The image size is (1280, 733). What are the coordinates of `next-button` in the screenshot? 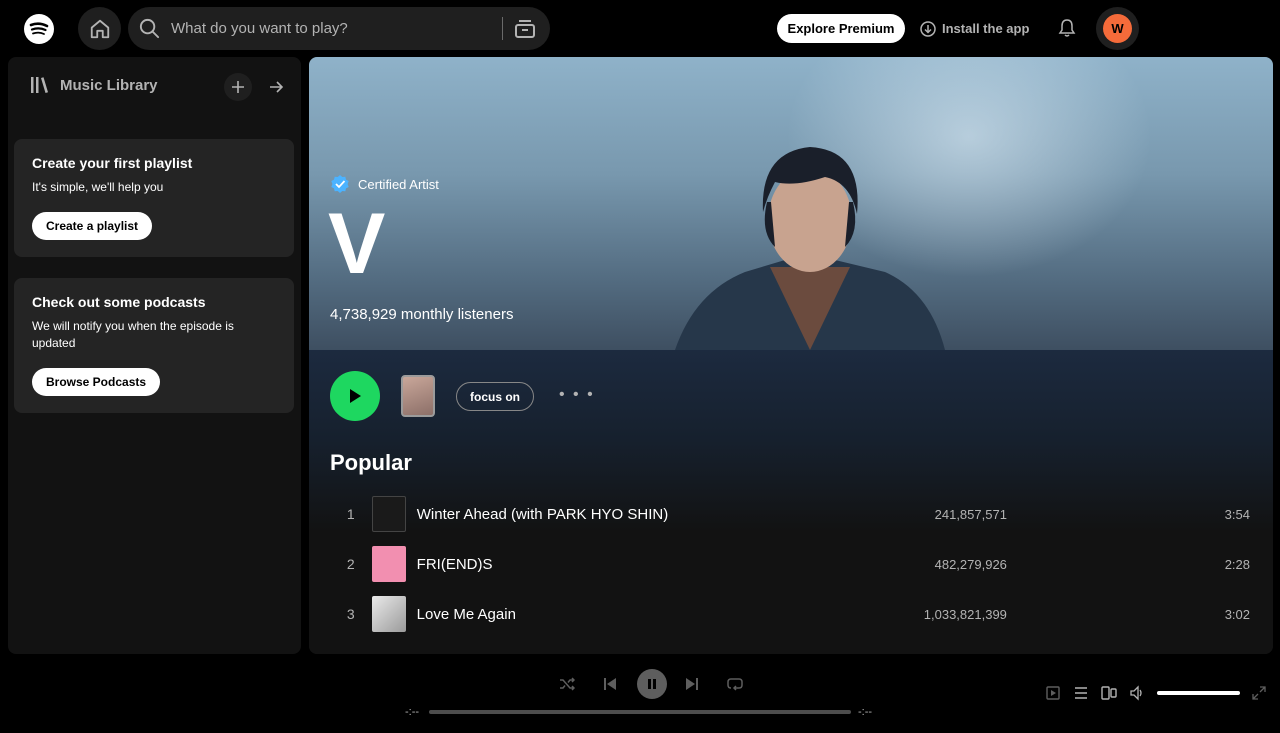 It's located at (692, 684).